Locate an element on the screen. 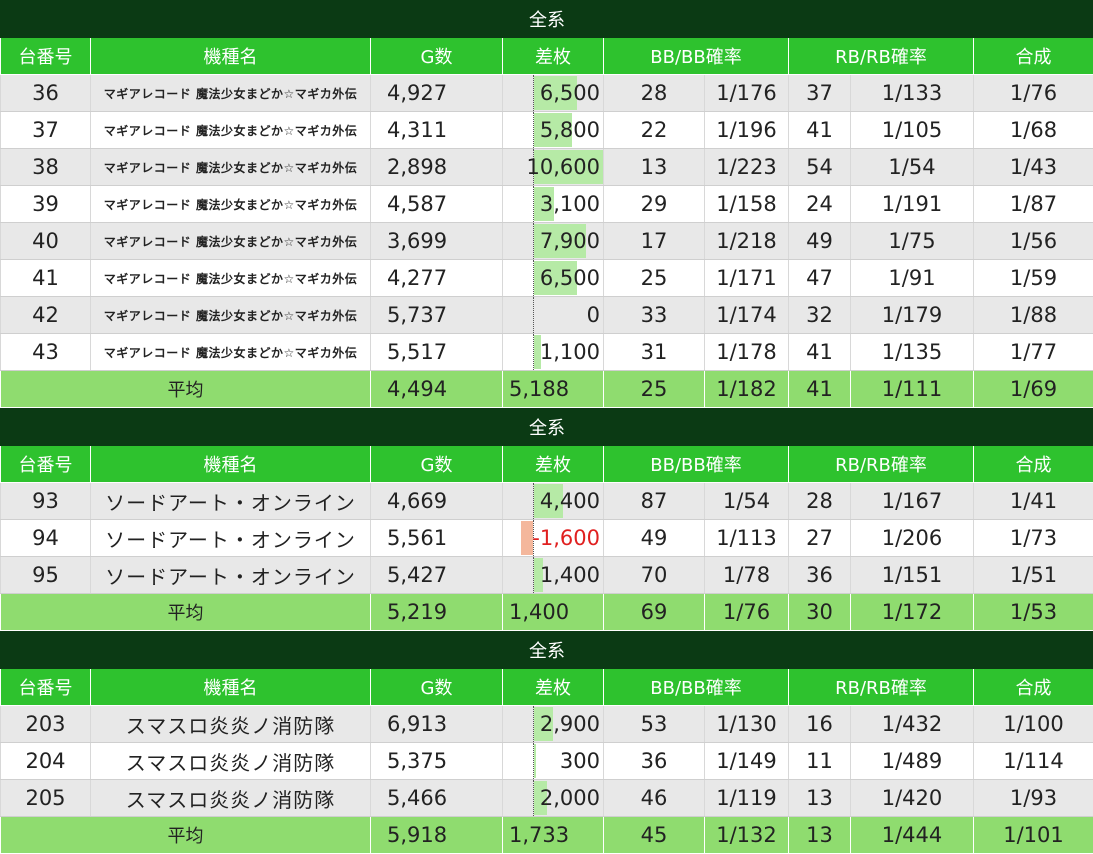 The width and height of the screenshot is (1093, 854). table-row: 204スマスロ炎炎ノ消防隊5,375300361/149111/4891/114 is located at coordinates (547, 761).